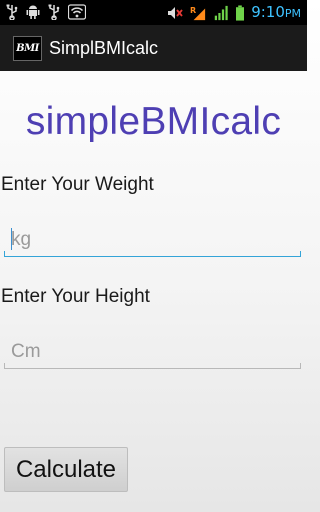 Image resolution: width=320 pixels, height=512 pixels. I want to click on status-clock: 9:10PM, so click(276, 13).